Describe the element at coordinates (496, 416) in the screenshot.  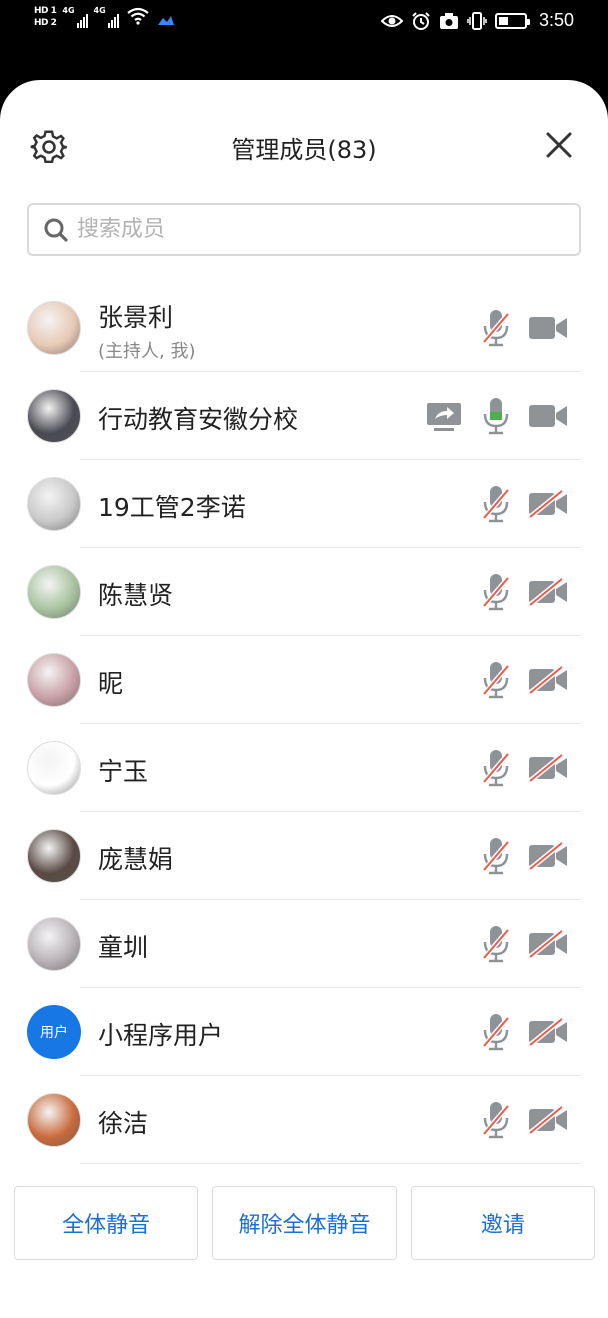
I see `mic-on-icon` at that location.